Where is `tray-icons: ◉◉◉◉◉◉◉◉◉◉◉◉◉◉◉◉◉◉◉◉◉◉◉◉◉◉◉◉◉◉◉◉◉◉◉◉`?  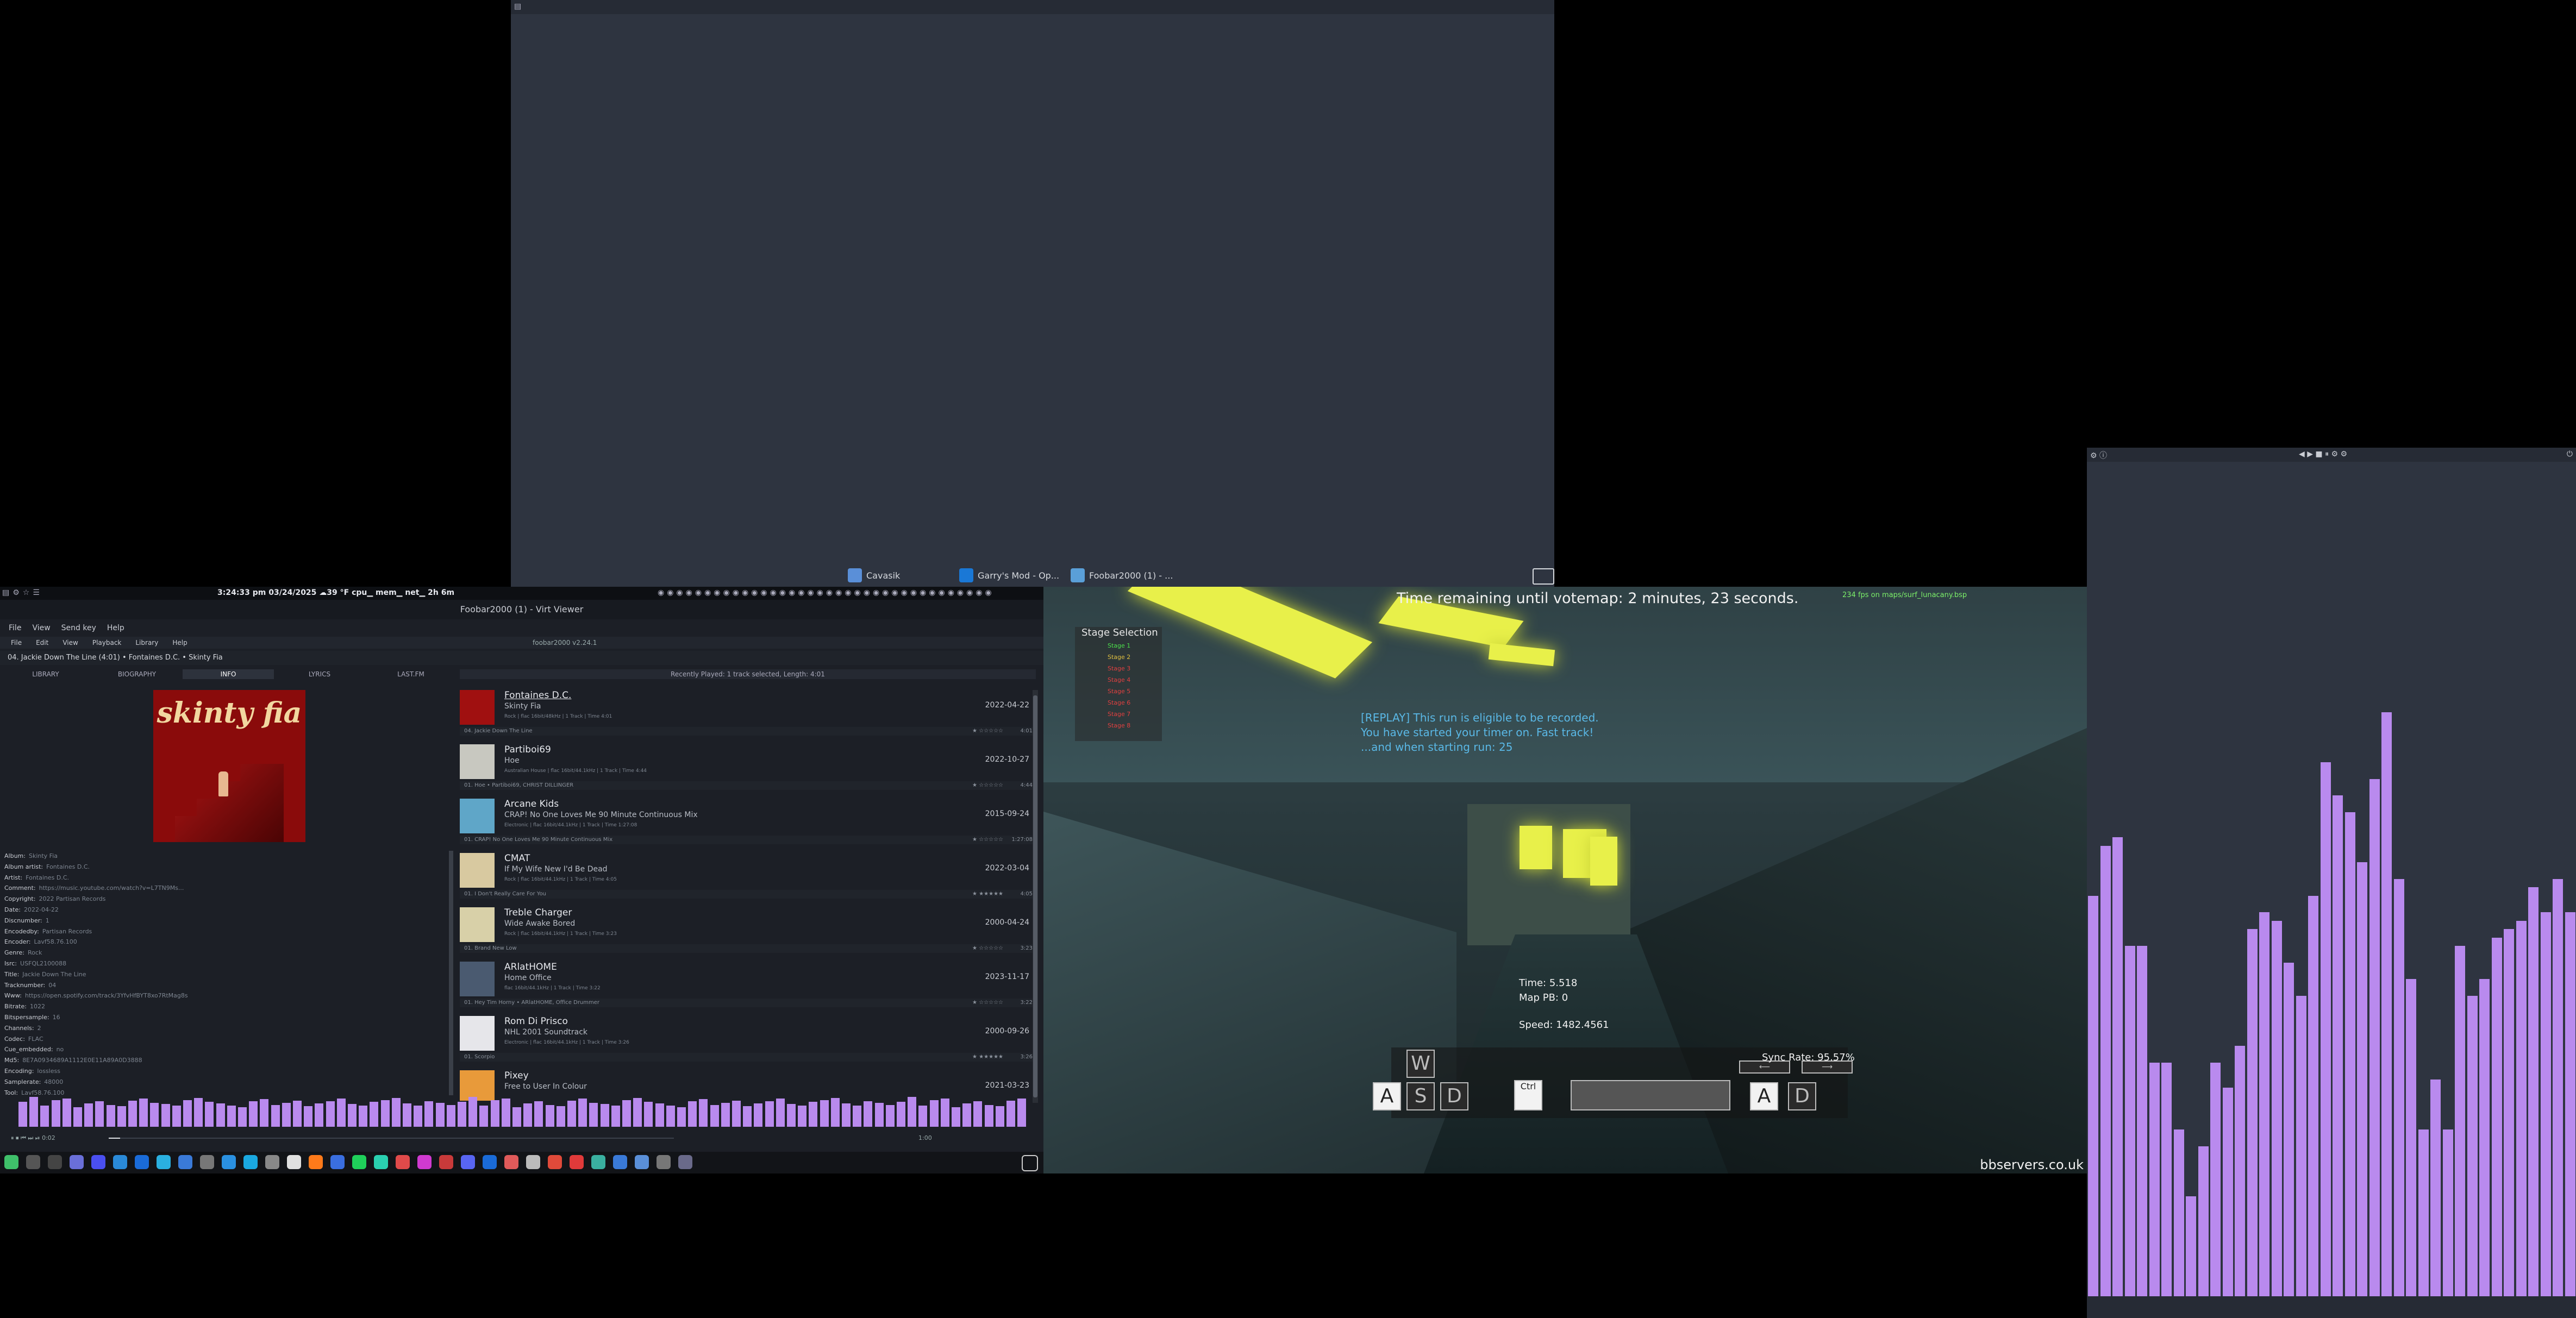 tray-icons: ◉◉◉◉◉◉◉◉◉◉◉◉◉◉◉◉◉◉◉◉◉◉◉◉◉◉◉◉◉◉◉◉◉◉◉◉ is located at coordinates (826, 592).